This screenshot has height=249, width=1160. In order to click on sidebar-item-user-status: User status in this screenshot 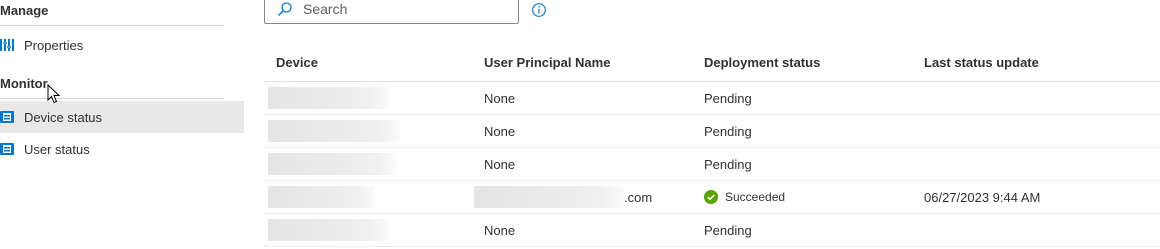, I will do `click(122, 149)`.